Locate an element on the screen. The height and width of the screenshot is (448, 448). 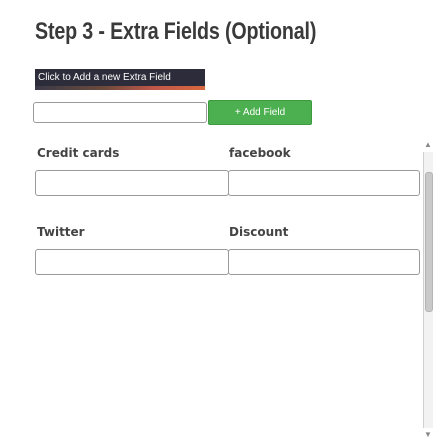
facebook-input is located at coordinates (324, 183).